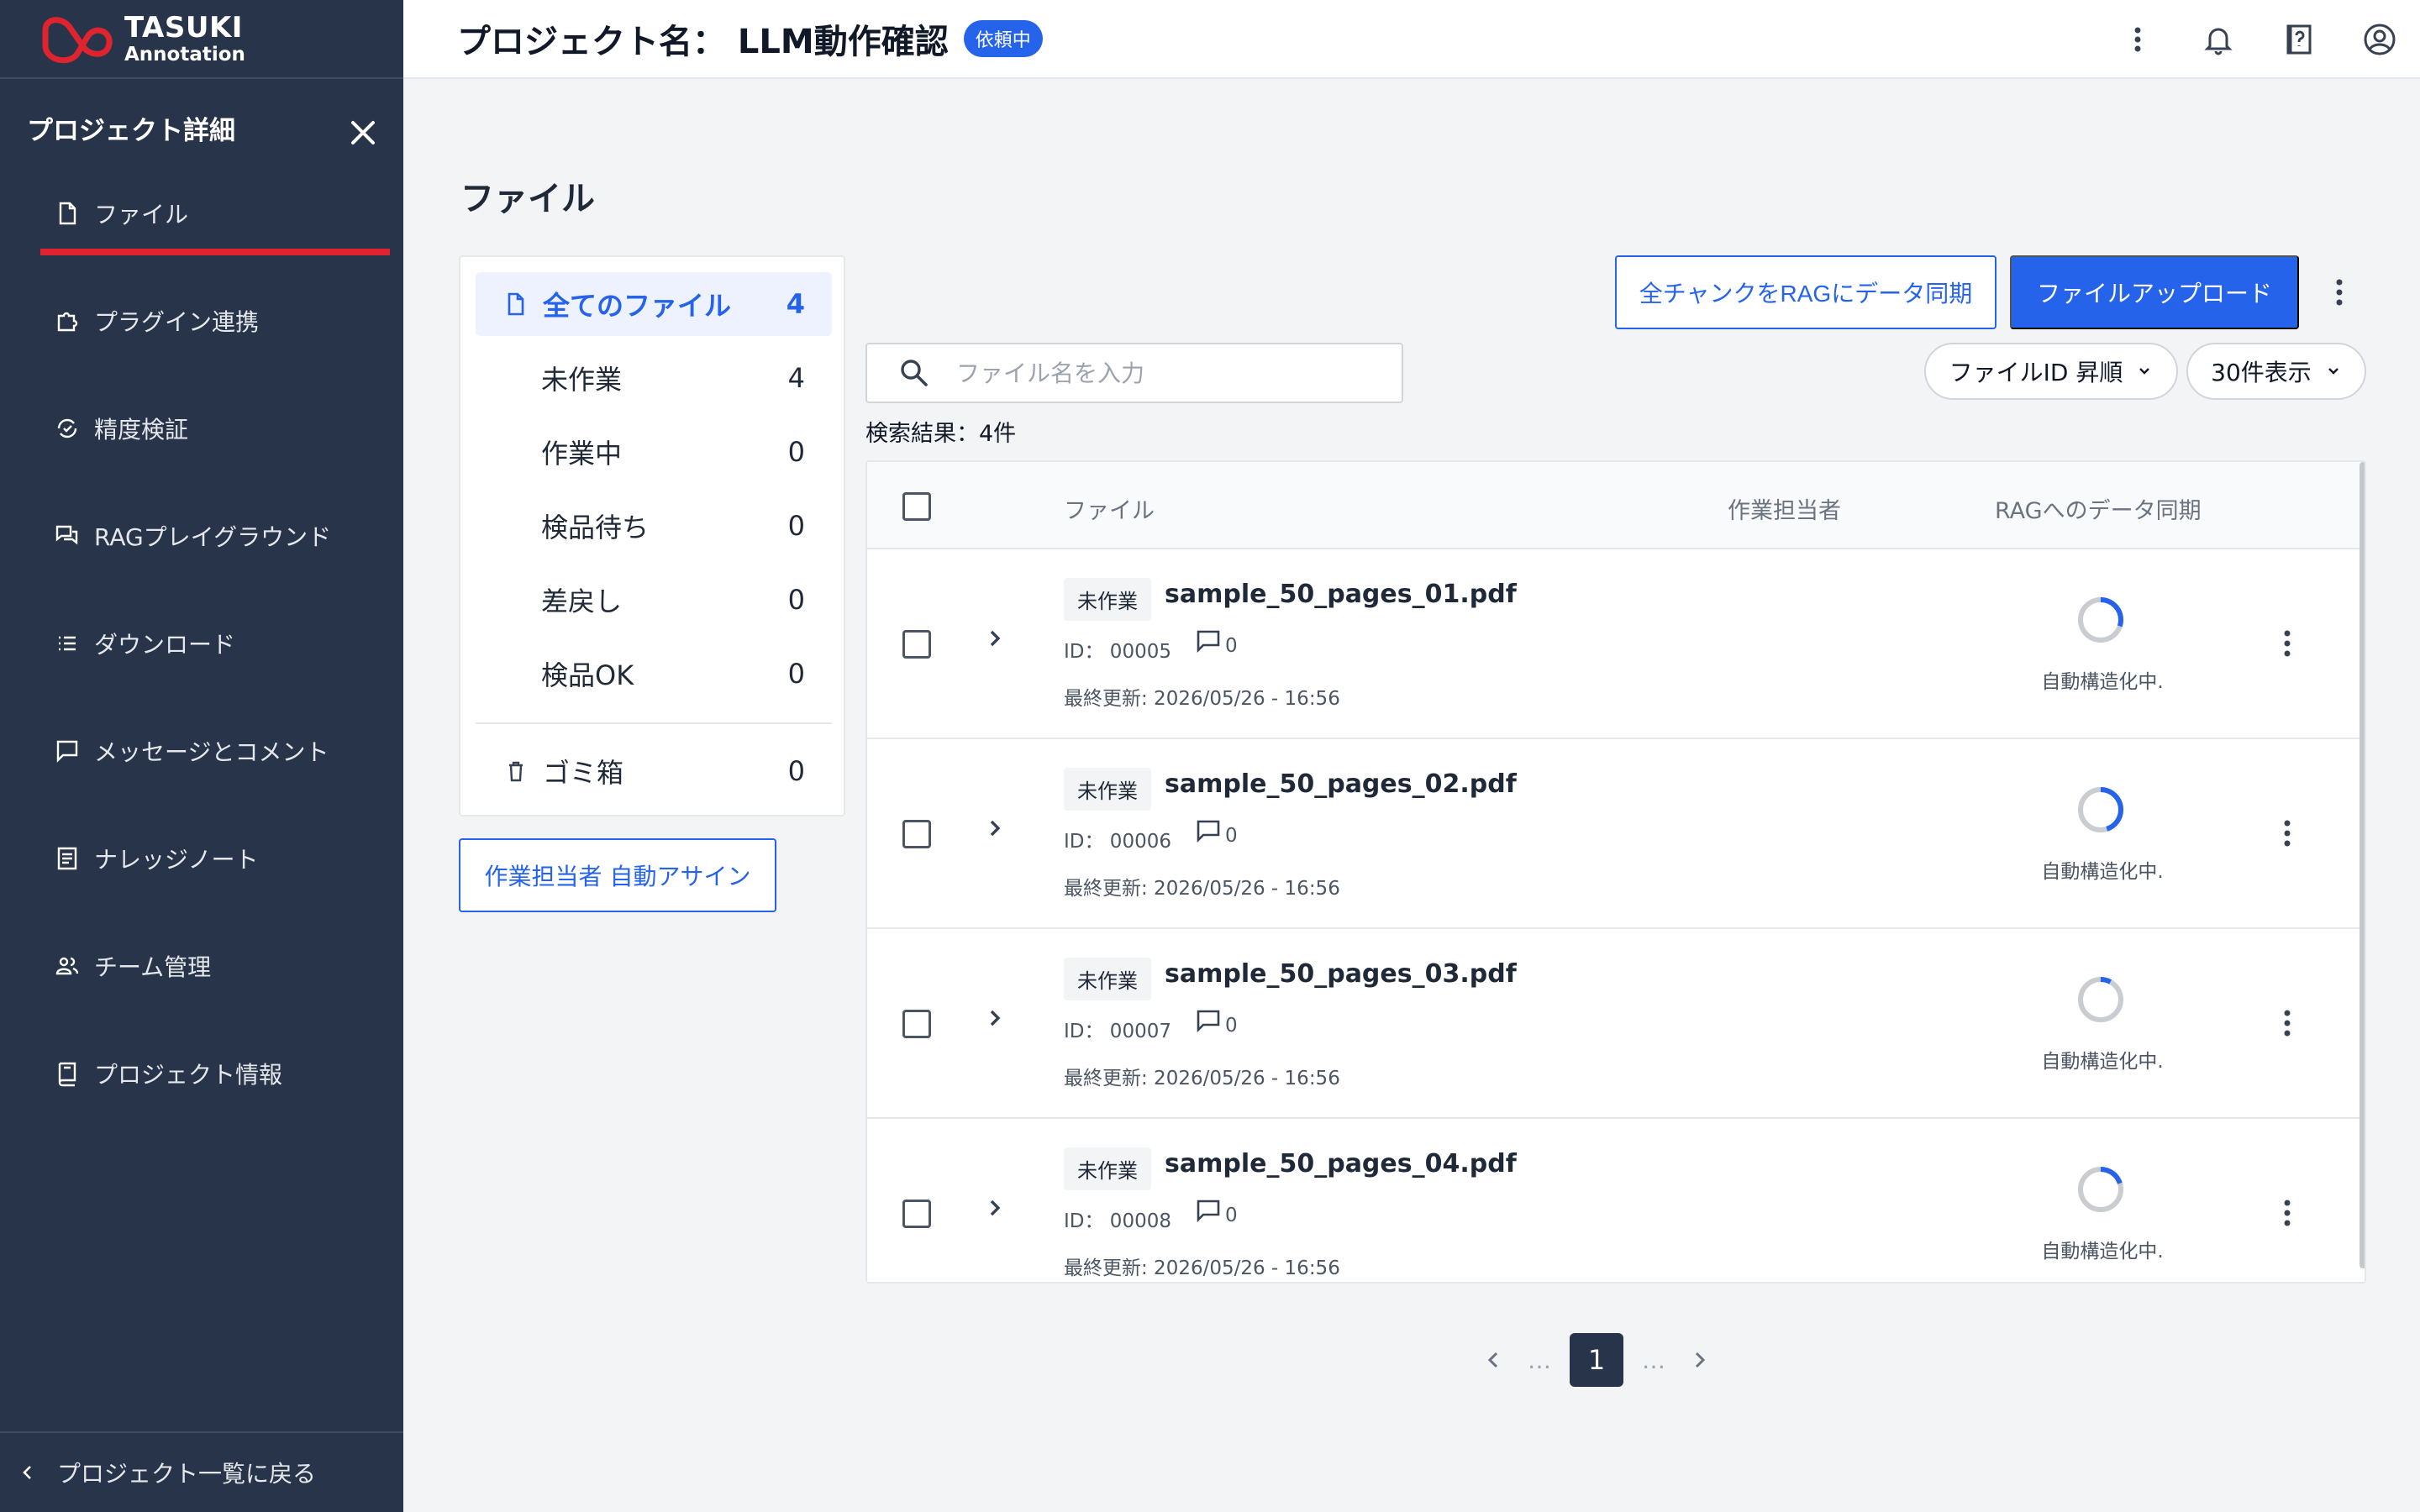 The image size is (2420, 1512). I want to click on sidebar-item-files: ファイル, so click(202, 232).